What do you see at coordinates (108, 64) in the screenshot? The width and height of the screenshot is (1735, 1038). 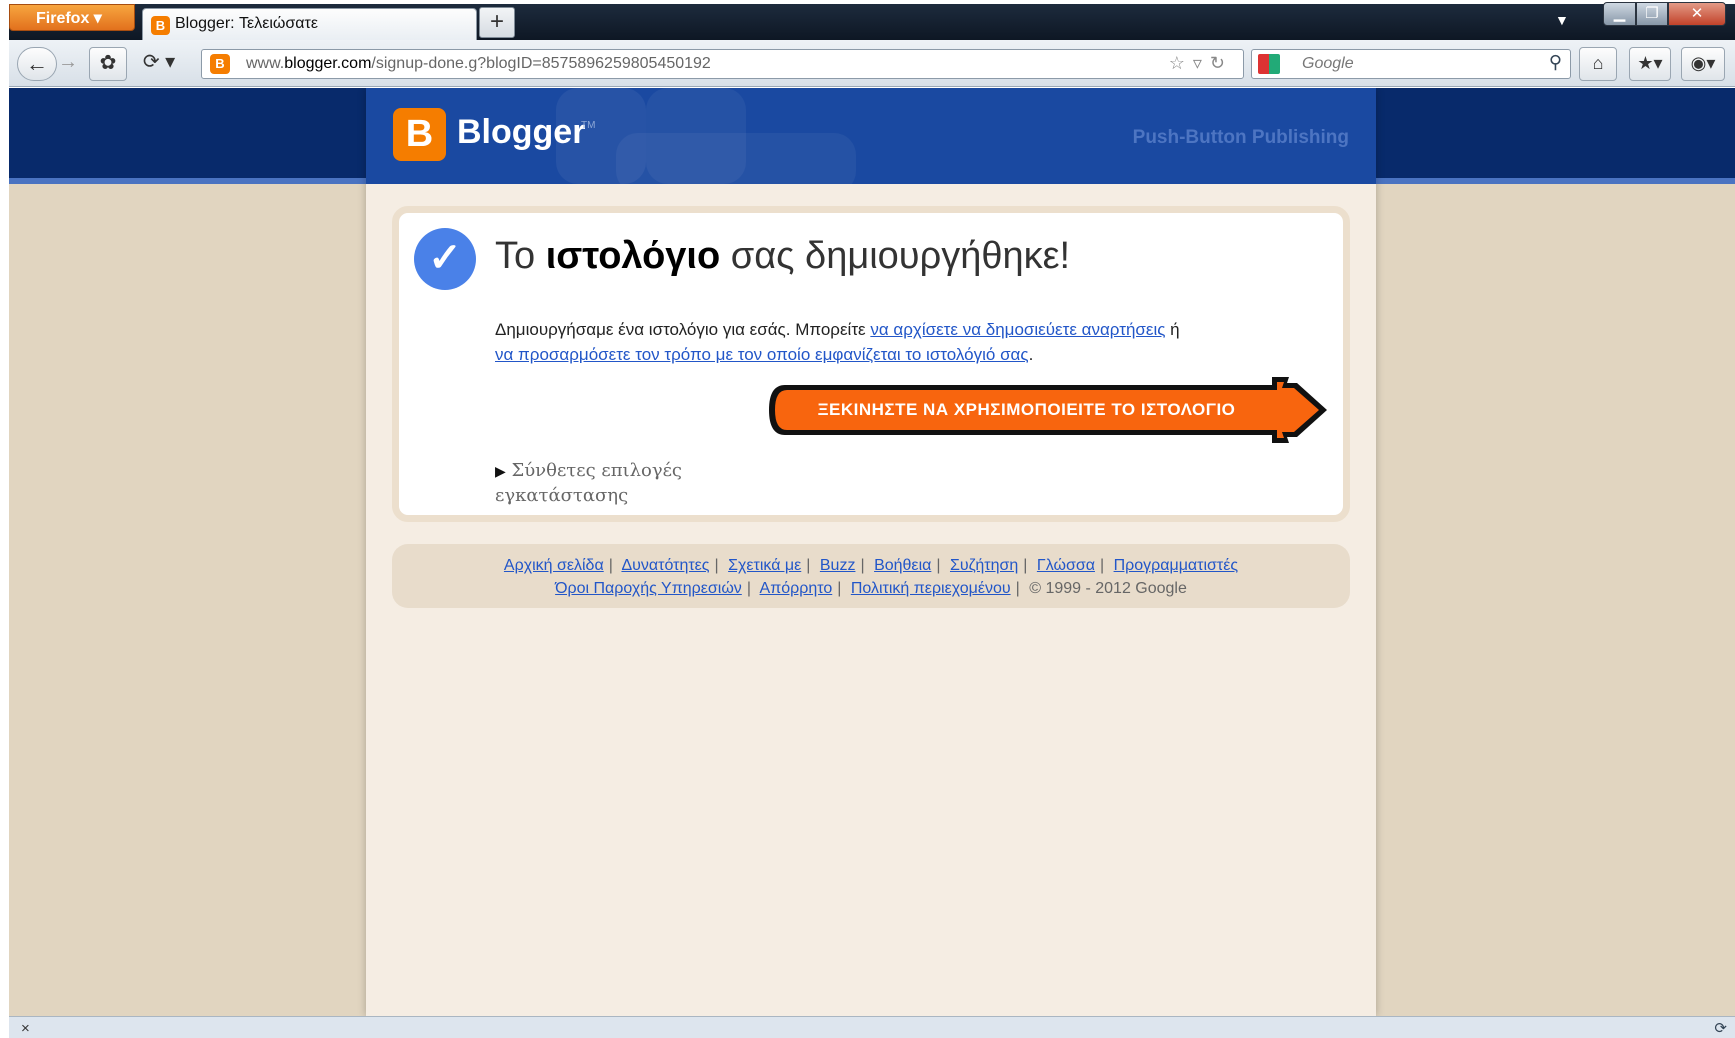 I see `addon-icon: ✿` at bounding box center [108, 64].